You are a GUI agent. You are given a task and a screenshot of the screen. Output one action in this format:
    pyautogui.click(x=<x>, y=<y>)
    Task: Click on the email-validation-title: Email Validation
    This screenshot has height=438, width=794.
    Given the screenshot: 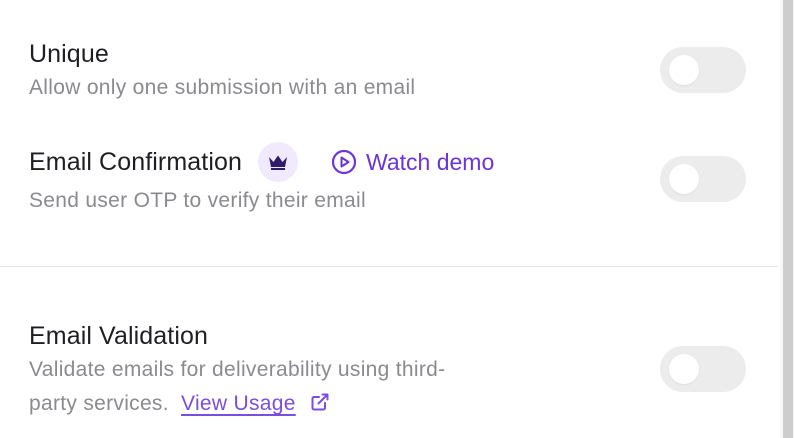 What is the action you would take?
    pyautogui.click(x=119, y=336)
    